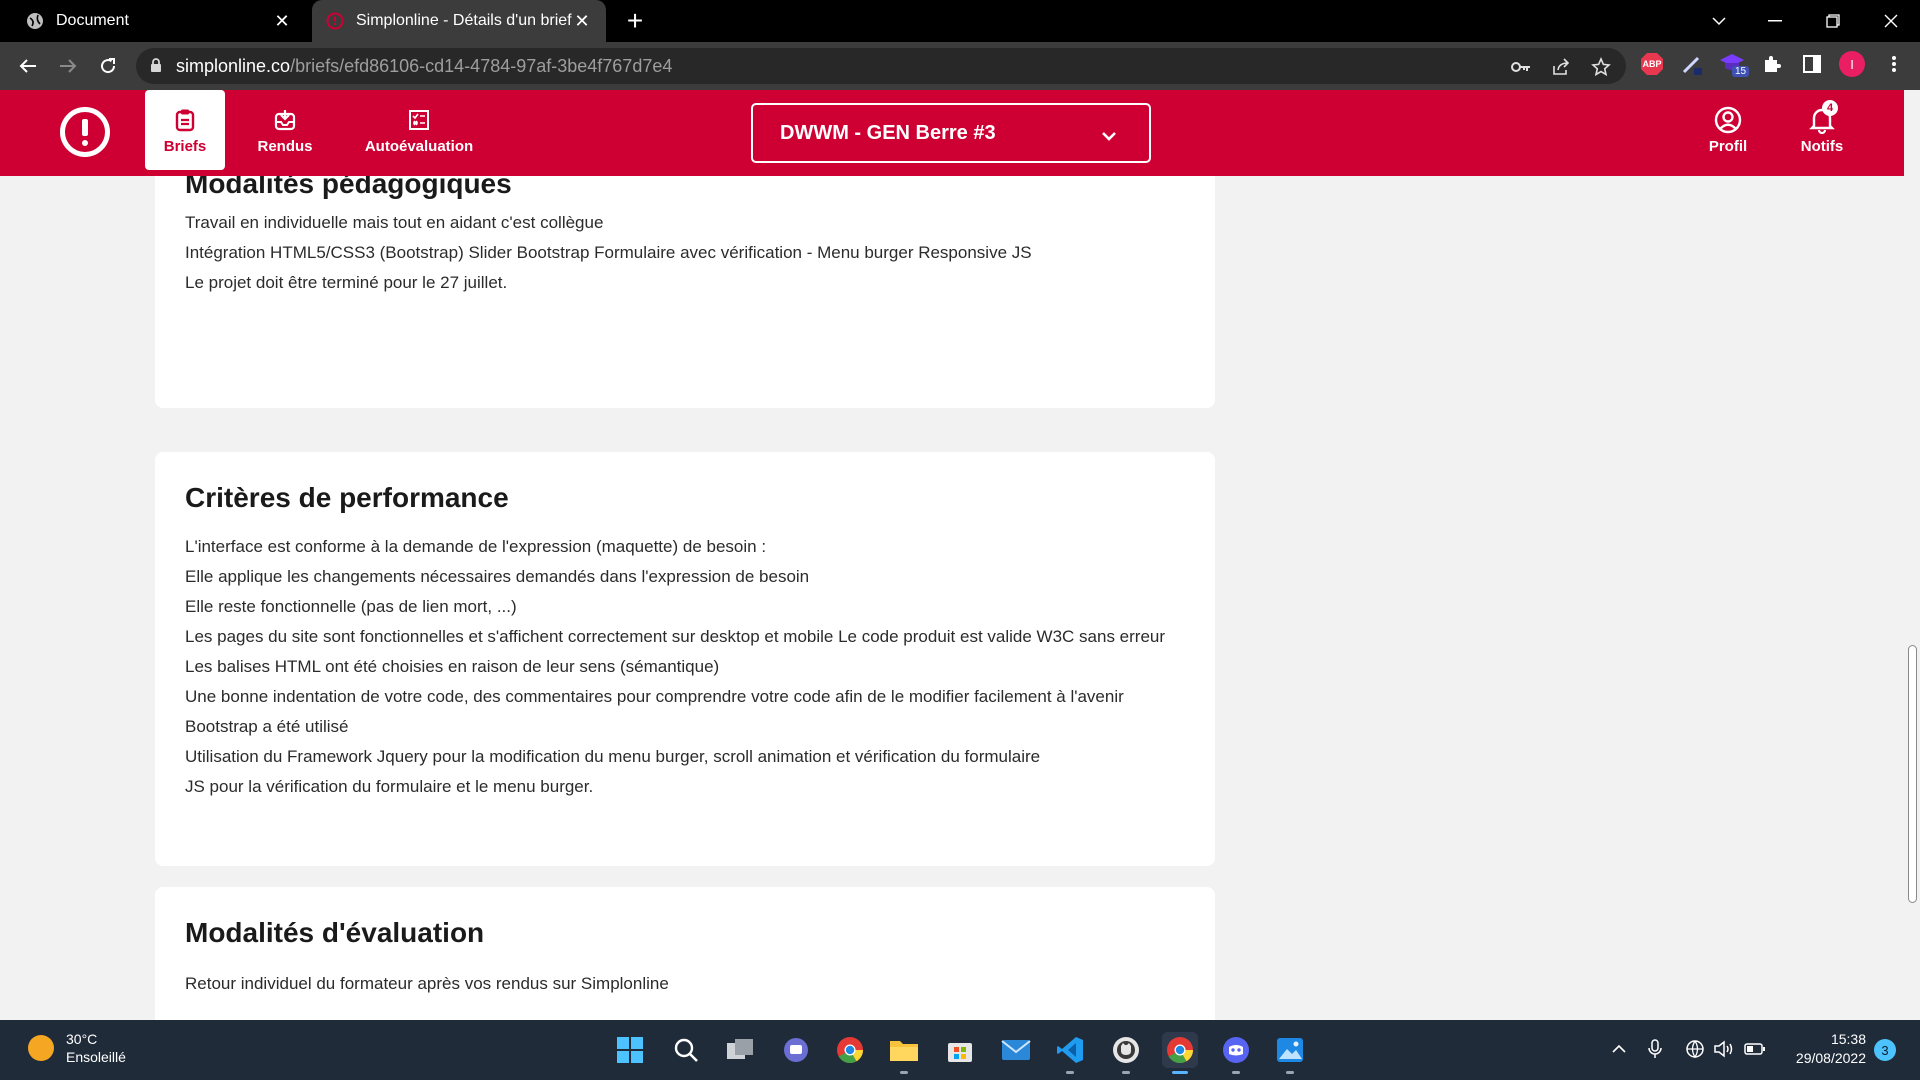  What do you see at coordinates (1818, 1049) in the screenshot?
I see `taskbar-clock: 15:38 29/08/2022` at bounding box center [1818, 1049].